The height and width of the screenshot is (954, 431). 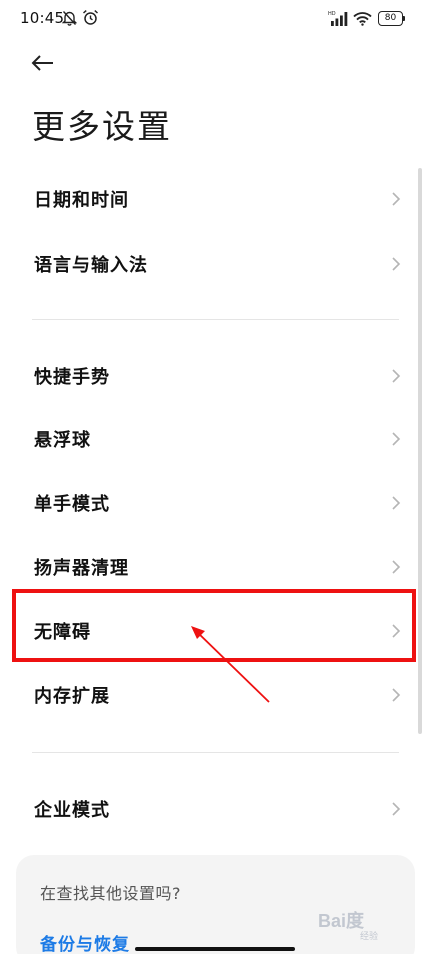 What do you see at coordinates (215, 809) in the screenshot?
I see `settings-item-enterprise-mode: 企业模式` at bounding box center [215, 809].